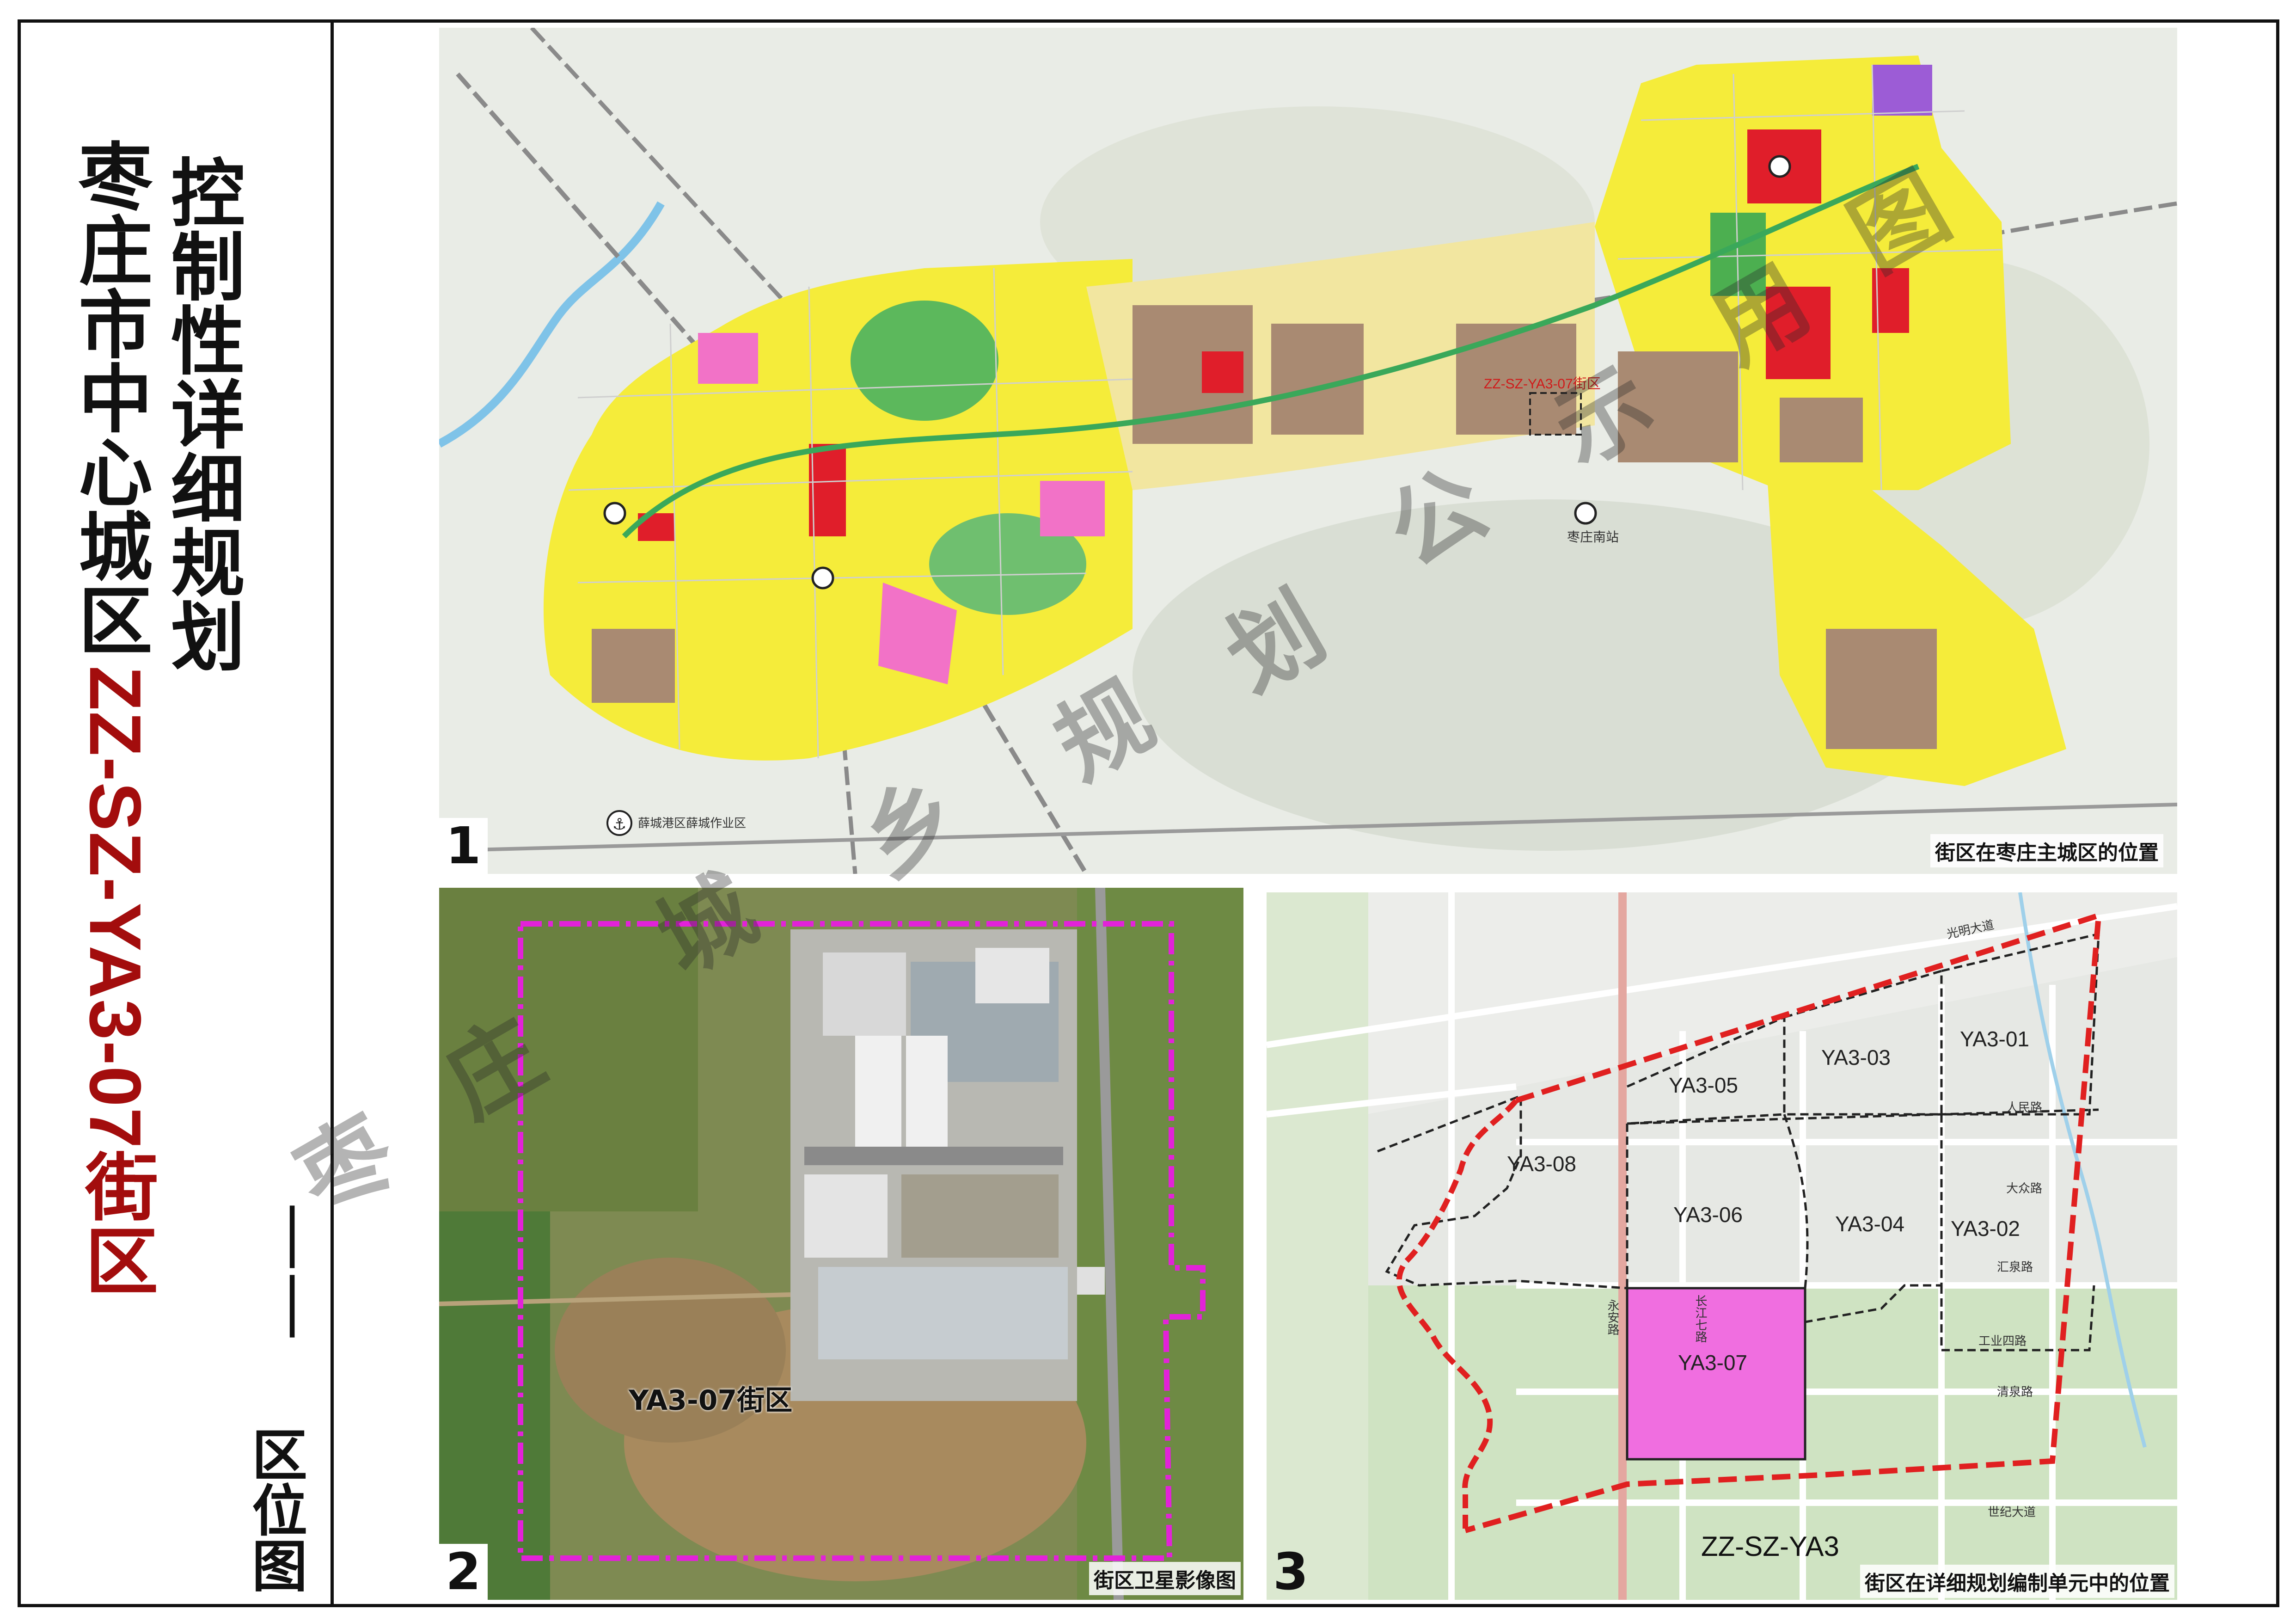 This screenshot has height=1622, width=2296. Describe the element at coordinates (1612, 1317) in the screenshot. I see `road-yongan: 永安路` at that location.